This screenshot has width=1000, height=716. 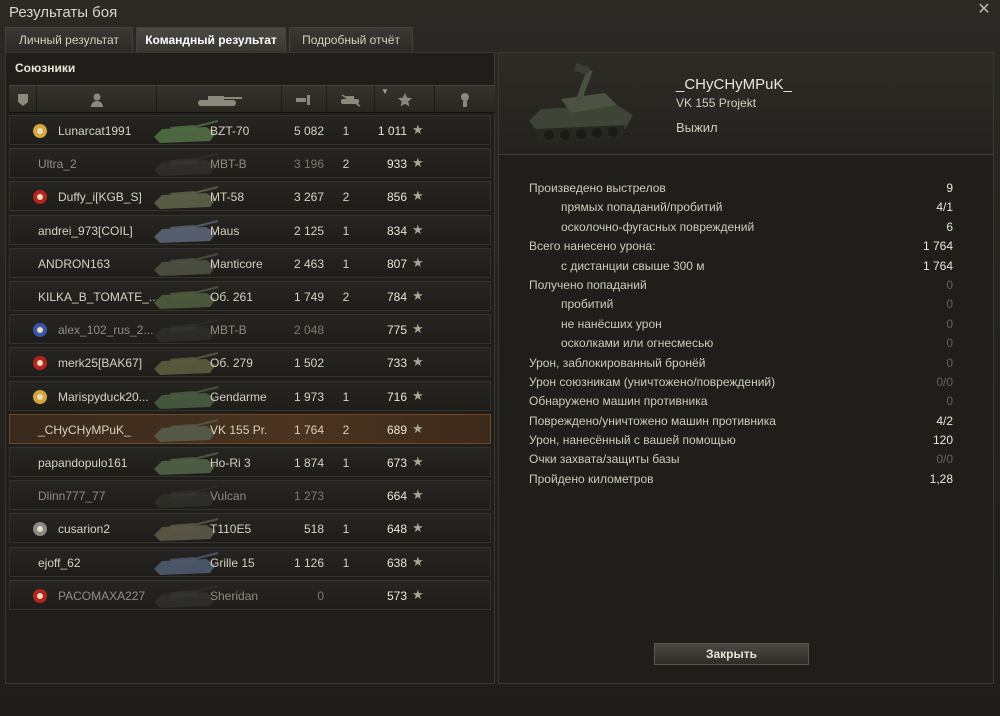 I want to click on close-icon: ✕, so click(x=984, y=10).